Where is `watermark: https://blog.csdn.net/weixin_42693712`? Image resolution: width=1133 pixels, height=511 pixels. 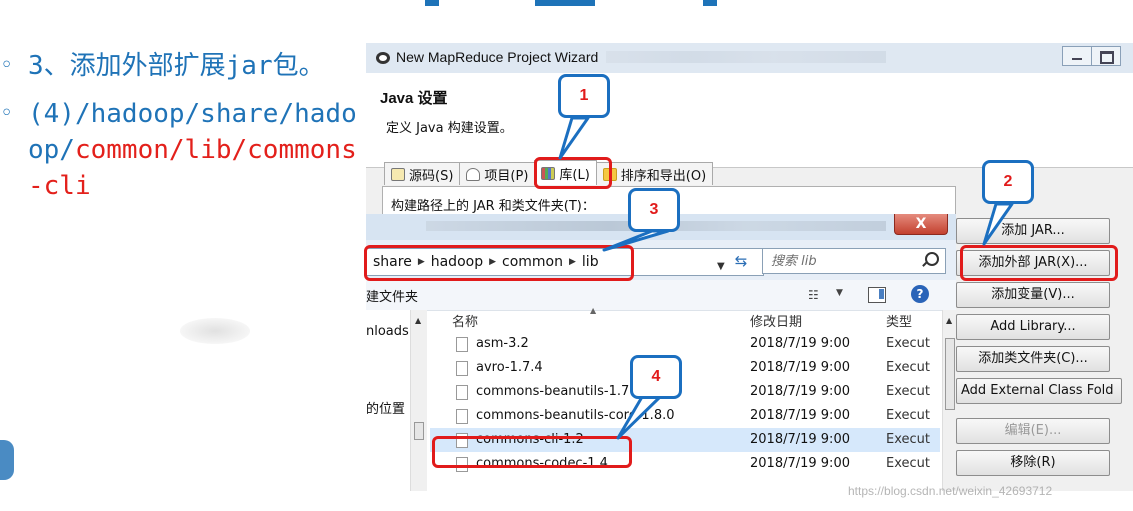 watermark: https://blog.csdn.net/weixin_42693712 is located at coordinates (950, 491).